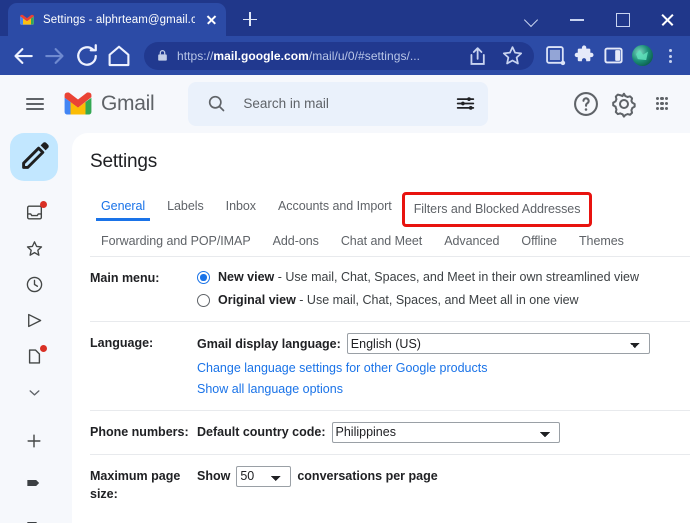 Image resolution: width=690 pixels, height=523 pixels. I want to click on setting-control: Default country code: Philippines, so click(443, 432).